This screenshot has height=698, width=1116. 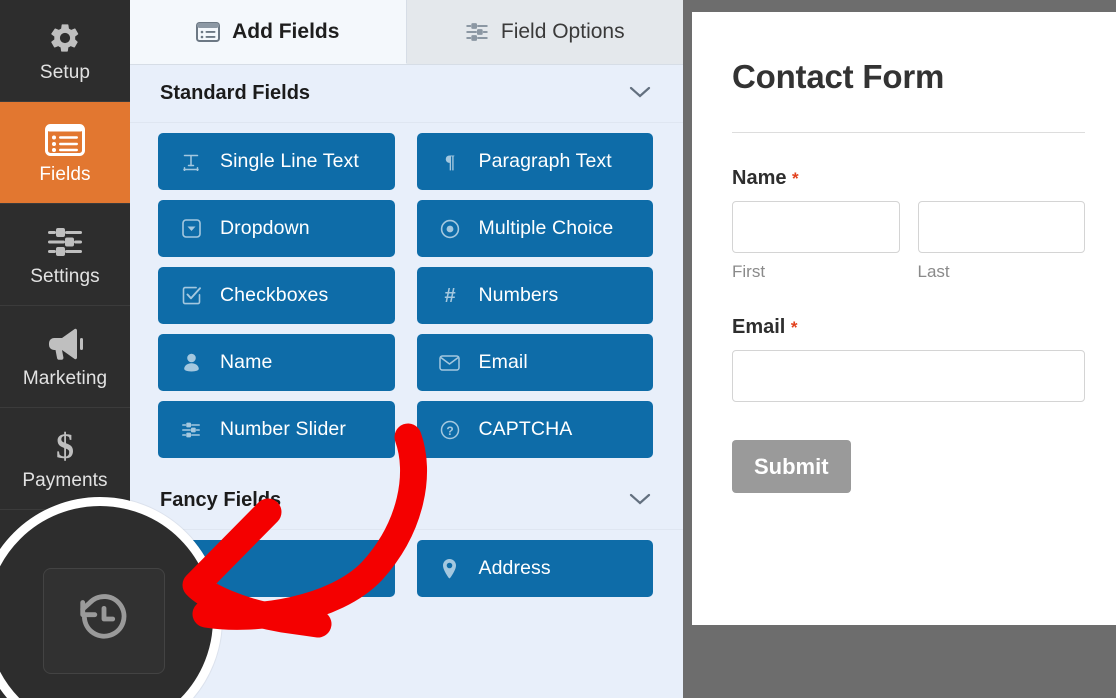 What do you see at coordinates (65, 378) in the screenshot?
I see `sidebar-item-label: Marketing` at bounding box center [65, 378].